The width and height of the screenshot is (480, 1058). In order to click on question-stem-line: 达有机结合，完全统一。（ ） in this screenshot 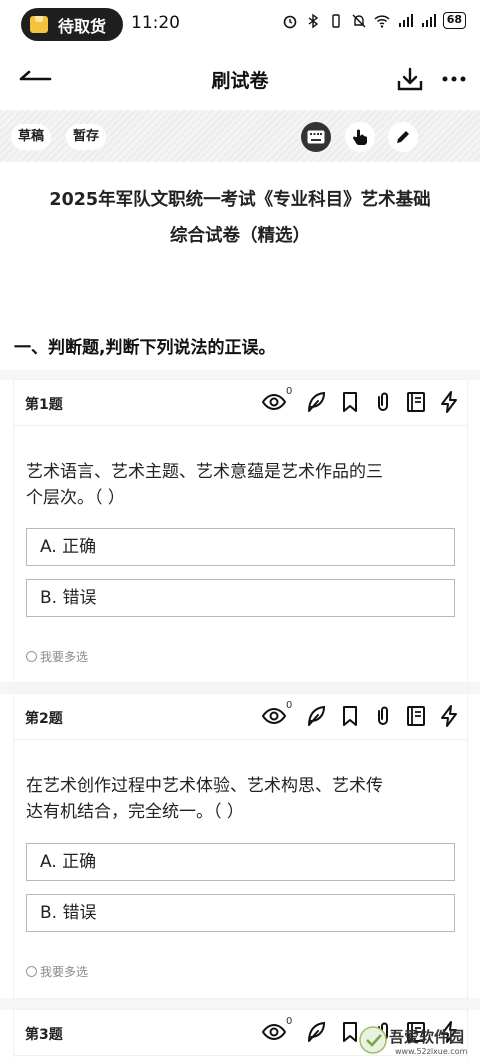, I will do `click(135, 812)`.